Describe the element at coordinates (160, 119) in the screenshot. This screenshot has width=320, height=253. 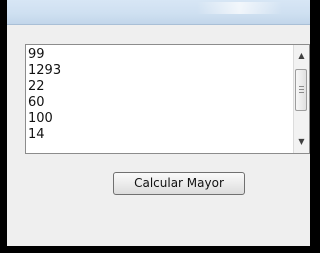
I see `list-item: 100` at that location.